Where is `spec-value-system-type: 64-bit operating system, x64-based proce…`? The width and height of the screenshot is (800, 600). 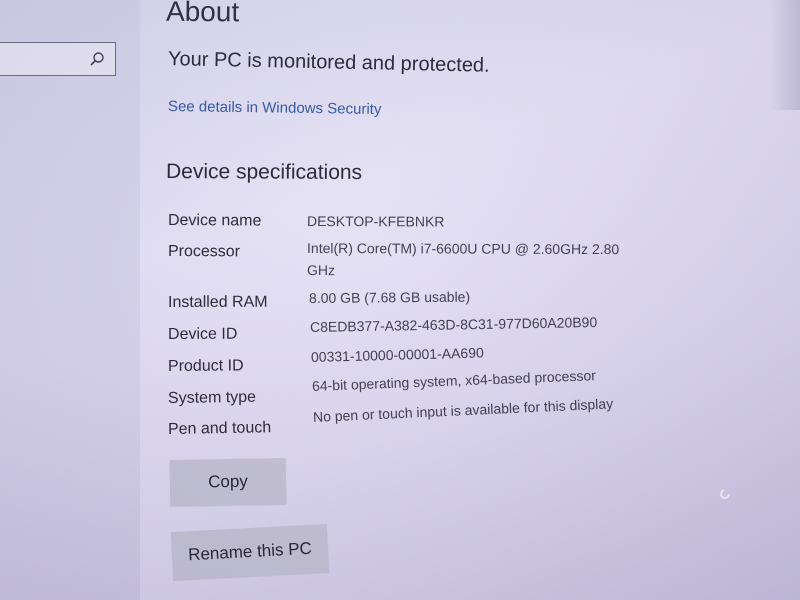
spec-value-system-type: 64-bit operating system, x64-based proce… is located at coordinates (454, 380).